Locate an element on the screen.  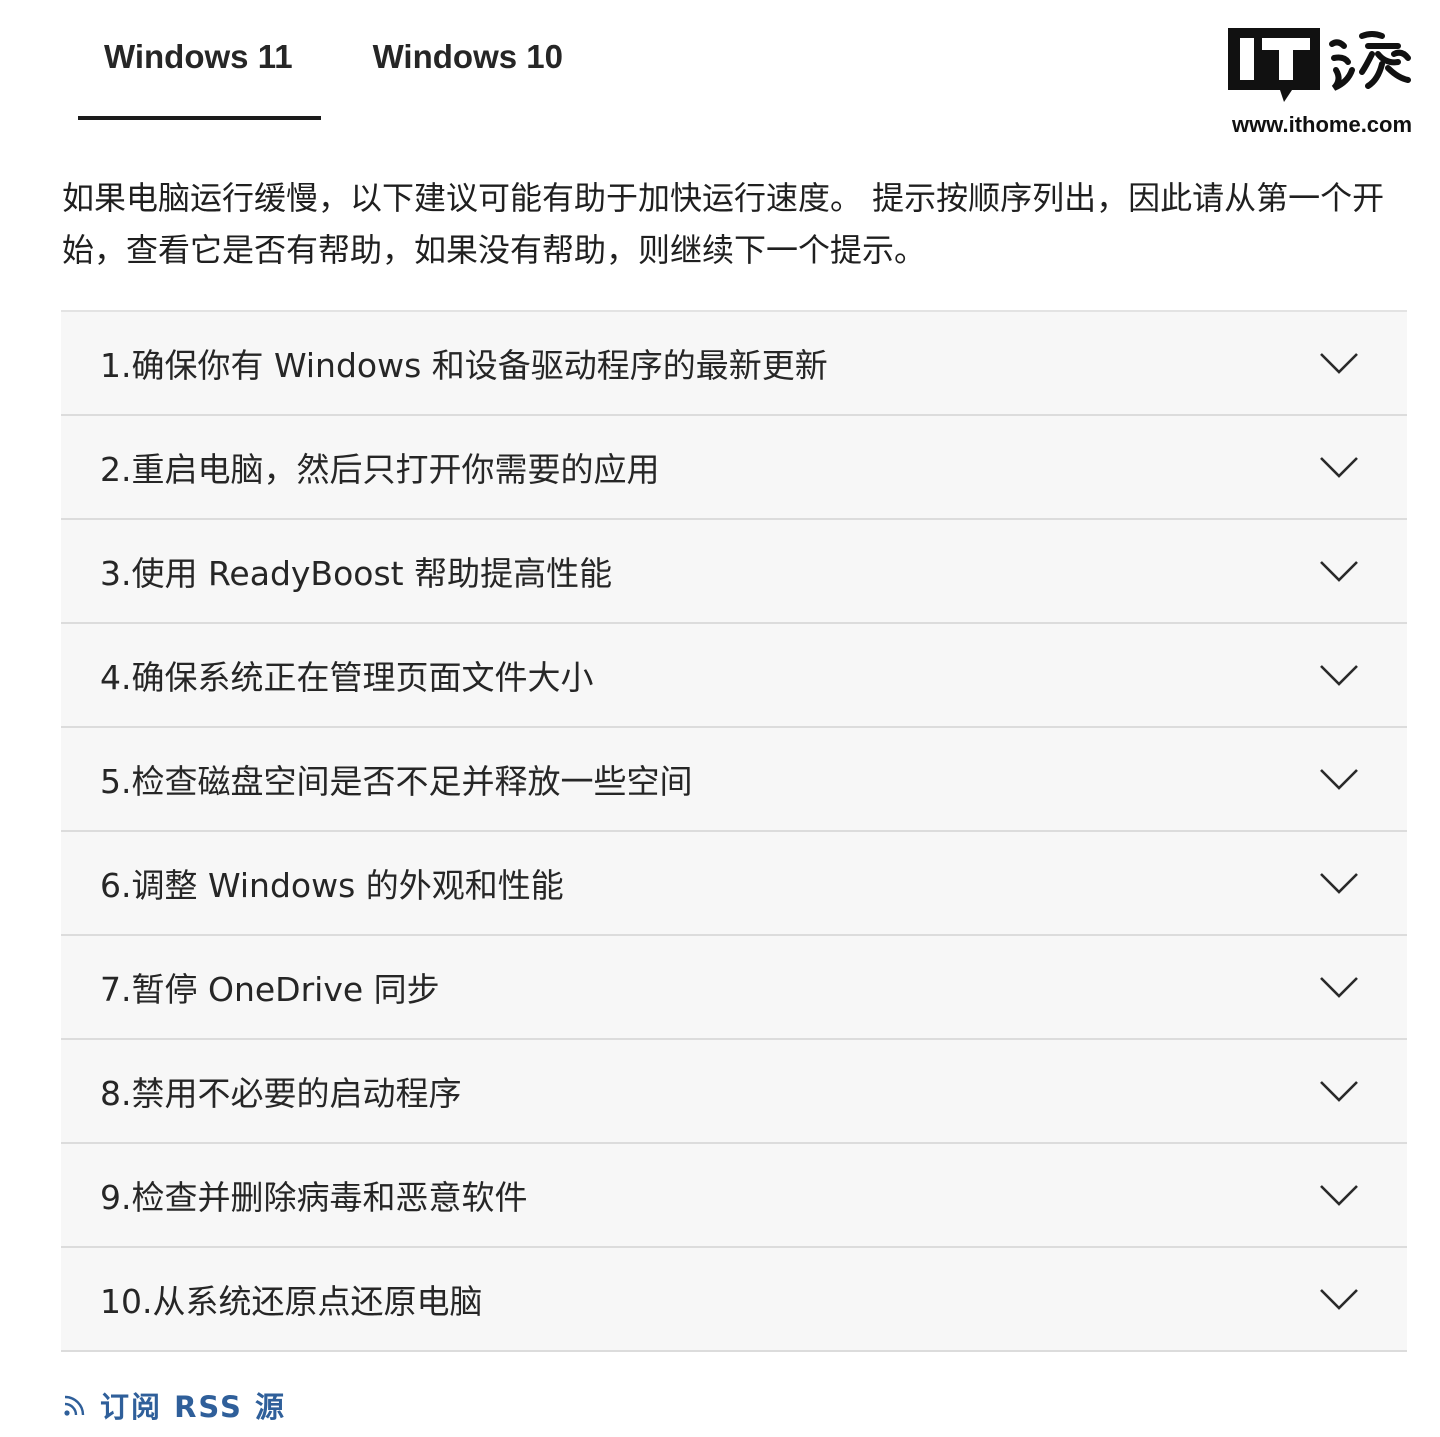
ithome-logo-icon is located at coordinates (1319, 65).